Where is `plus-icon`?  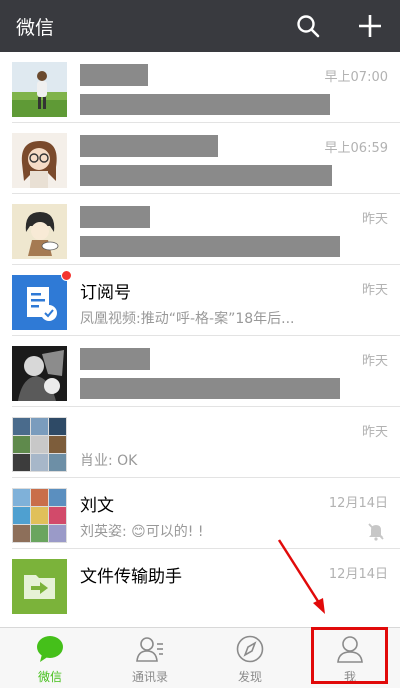
plus-icon is located at coordinates (370, 26).